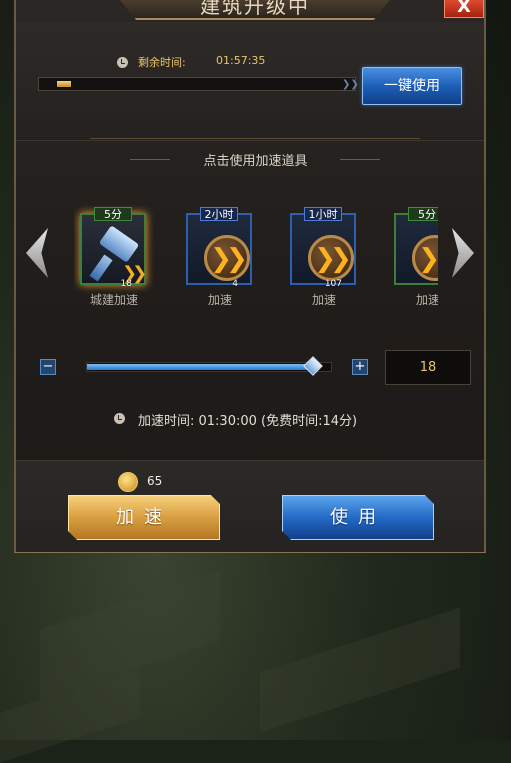 The width and height of the screenshot is (511, 763). I want to click on quantity-minus-button: −, so click(48, 367).